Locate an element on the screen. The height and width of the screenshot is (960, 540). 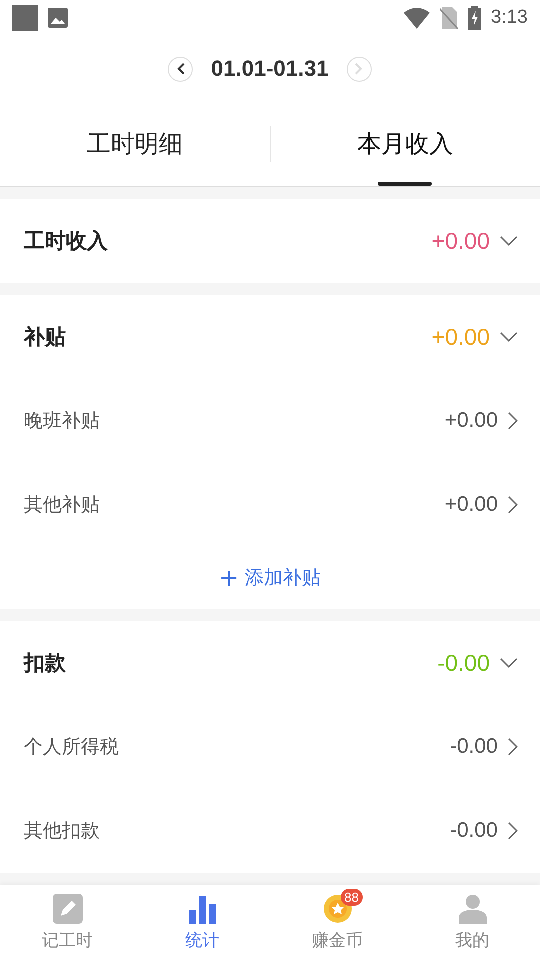
image-icon is located at coordinates (58, 18).